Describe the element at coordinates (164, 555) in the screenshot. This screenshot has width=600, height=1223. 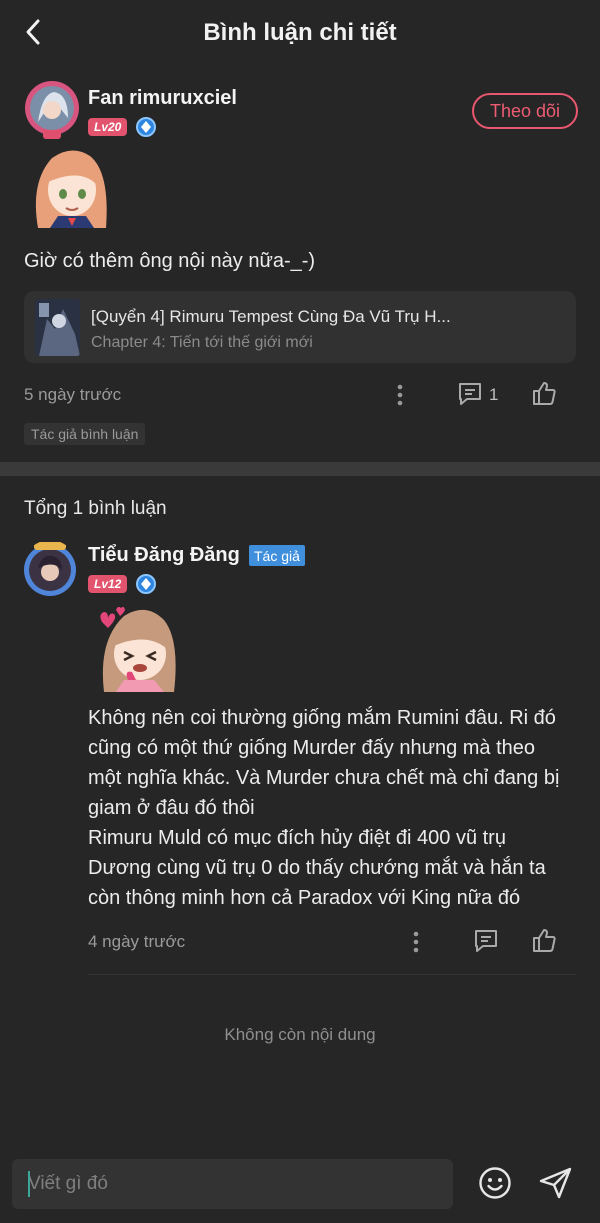
I see `reply-username: Tiểu Đăng Đăng` at that location.